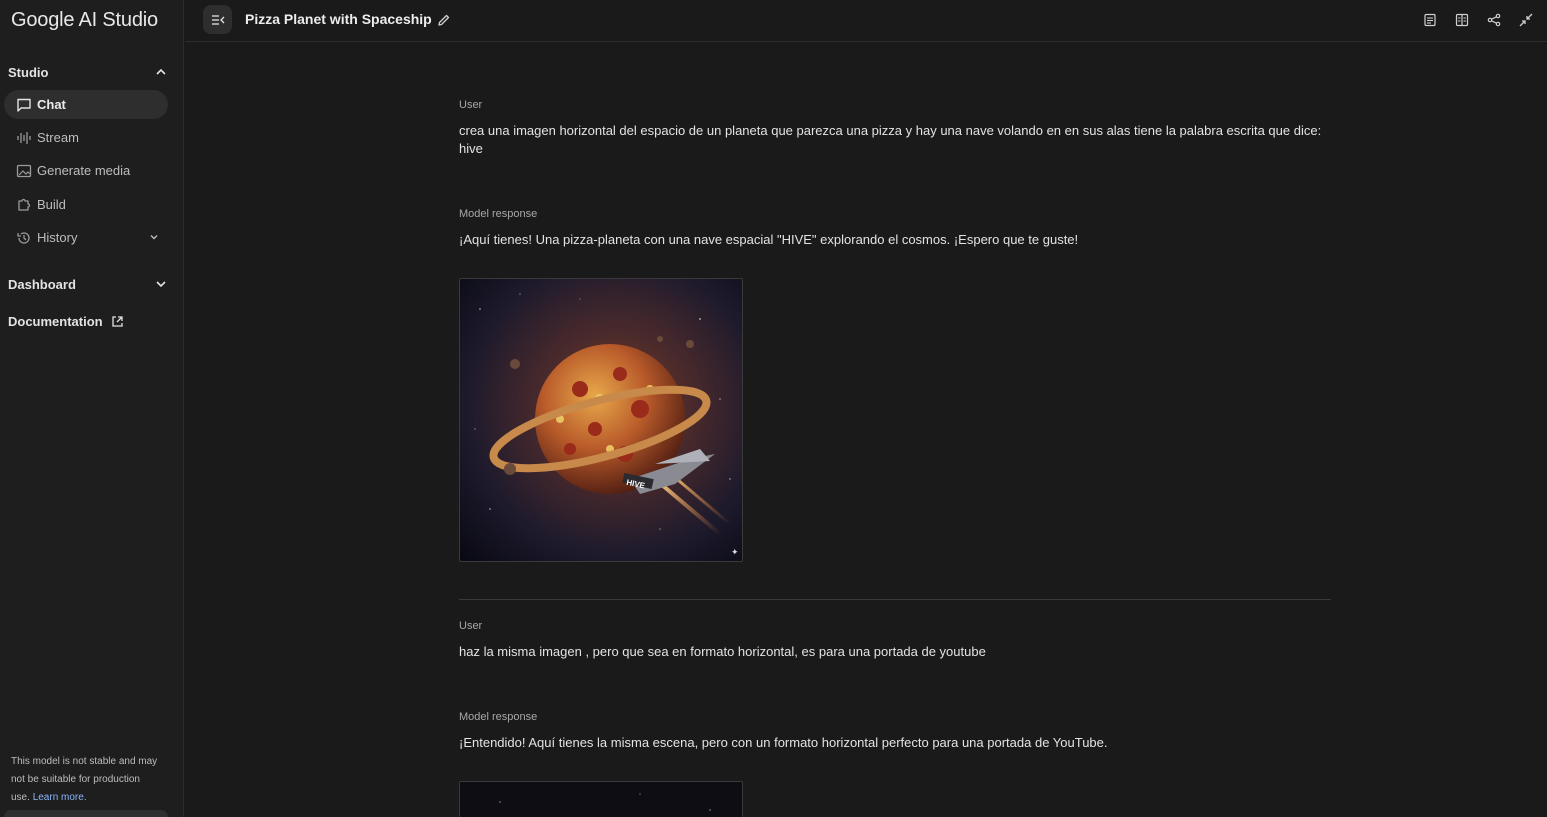 The height and width of the screenshot is (817, 1547). I want to click on sidebar-bottom-button, so click(86, 813).